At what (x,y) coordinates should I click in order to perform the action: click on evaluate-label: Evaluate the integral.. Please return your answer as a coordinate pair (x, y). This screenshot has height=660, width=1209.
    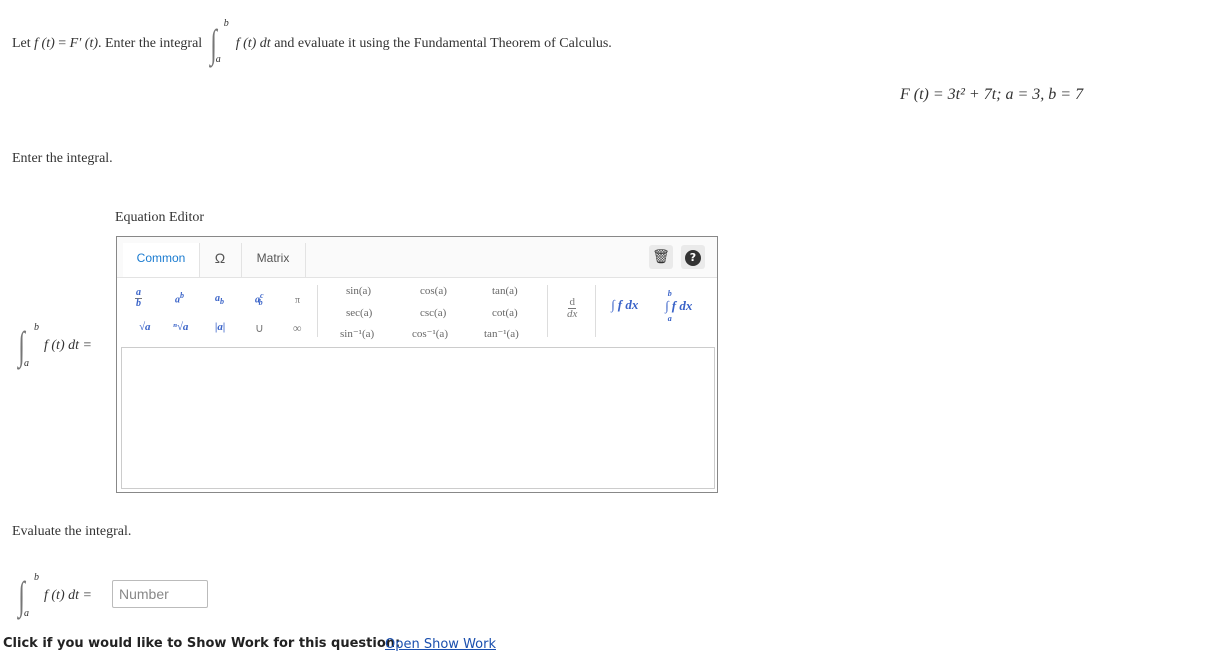
    Looking at the image, I should click on (72, 531).